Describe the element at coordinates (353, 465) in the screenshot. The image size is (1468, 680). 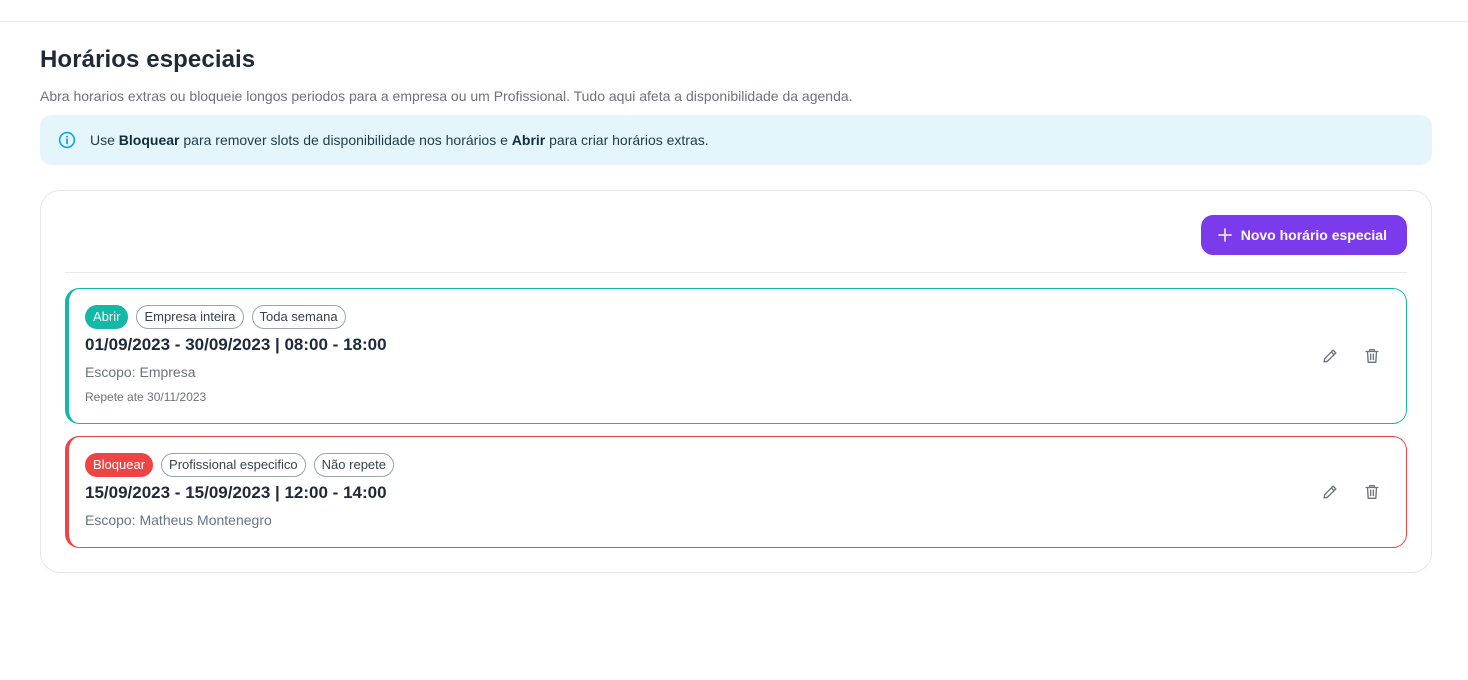
I see `repeat-tag: Não repete` at that location.